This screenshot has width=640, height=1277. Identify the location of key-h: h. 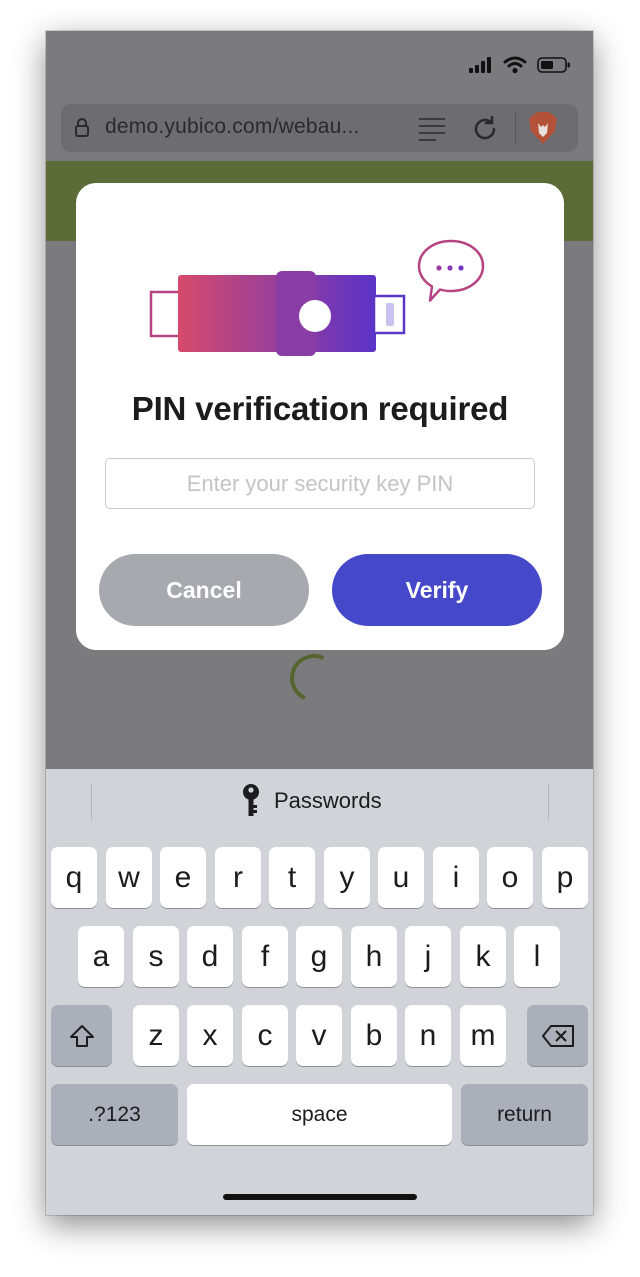
(374, 956).